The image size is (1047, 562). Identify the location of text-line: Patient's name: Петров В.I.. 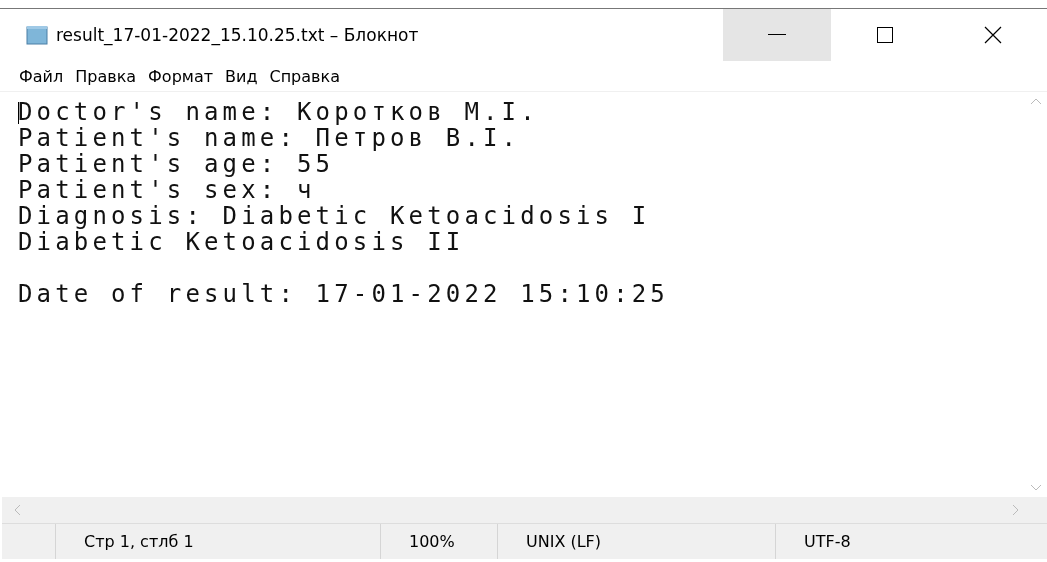
(269, 138).